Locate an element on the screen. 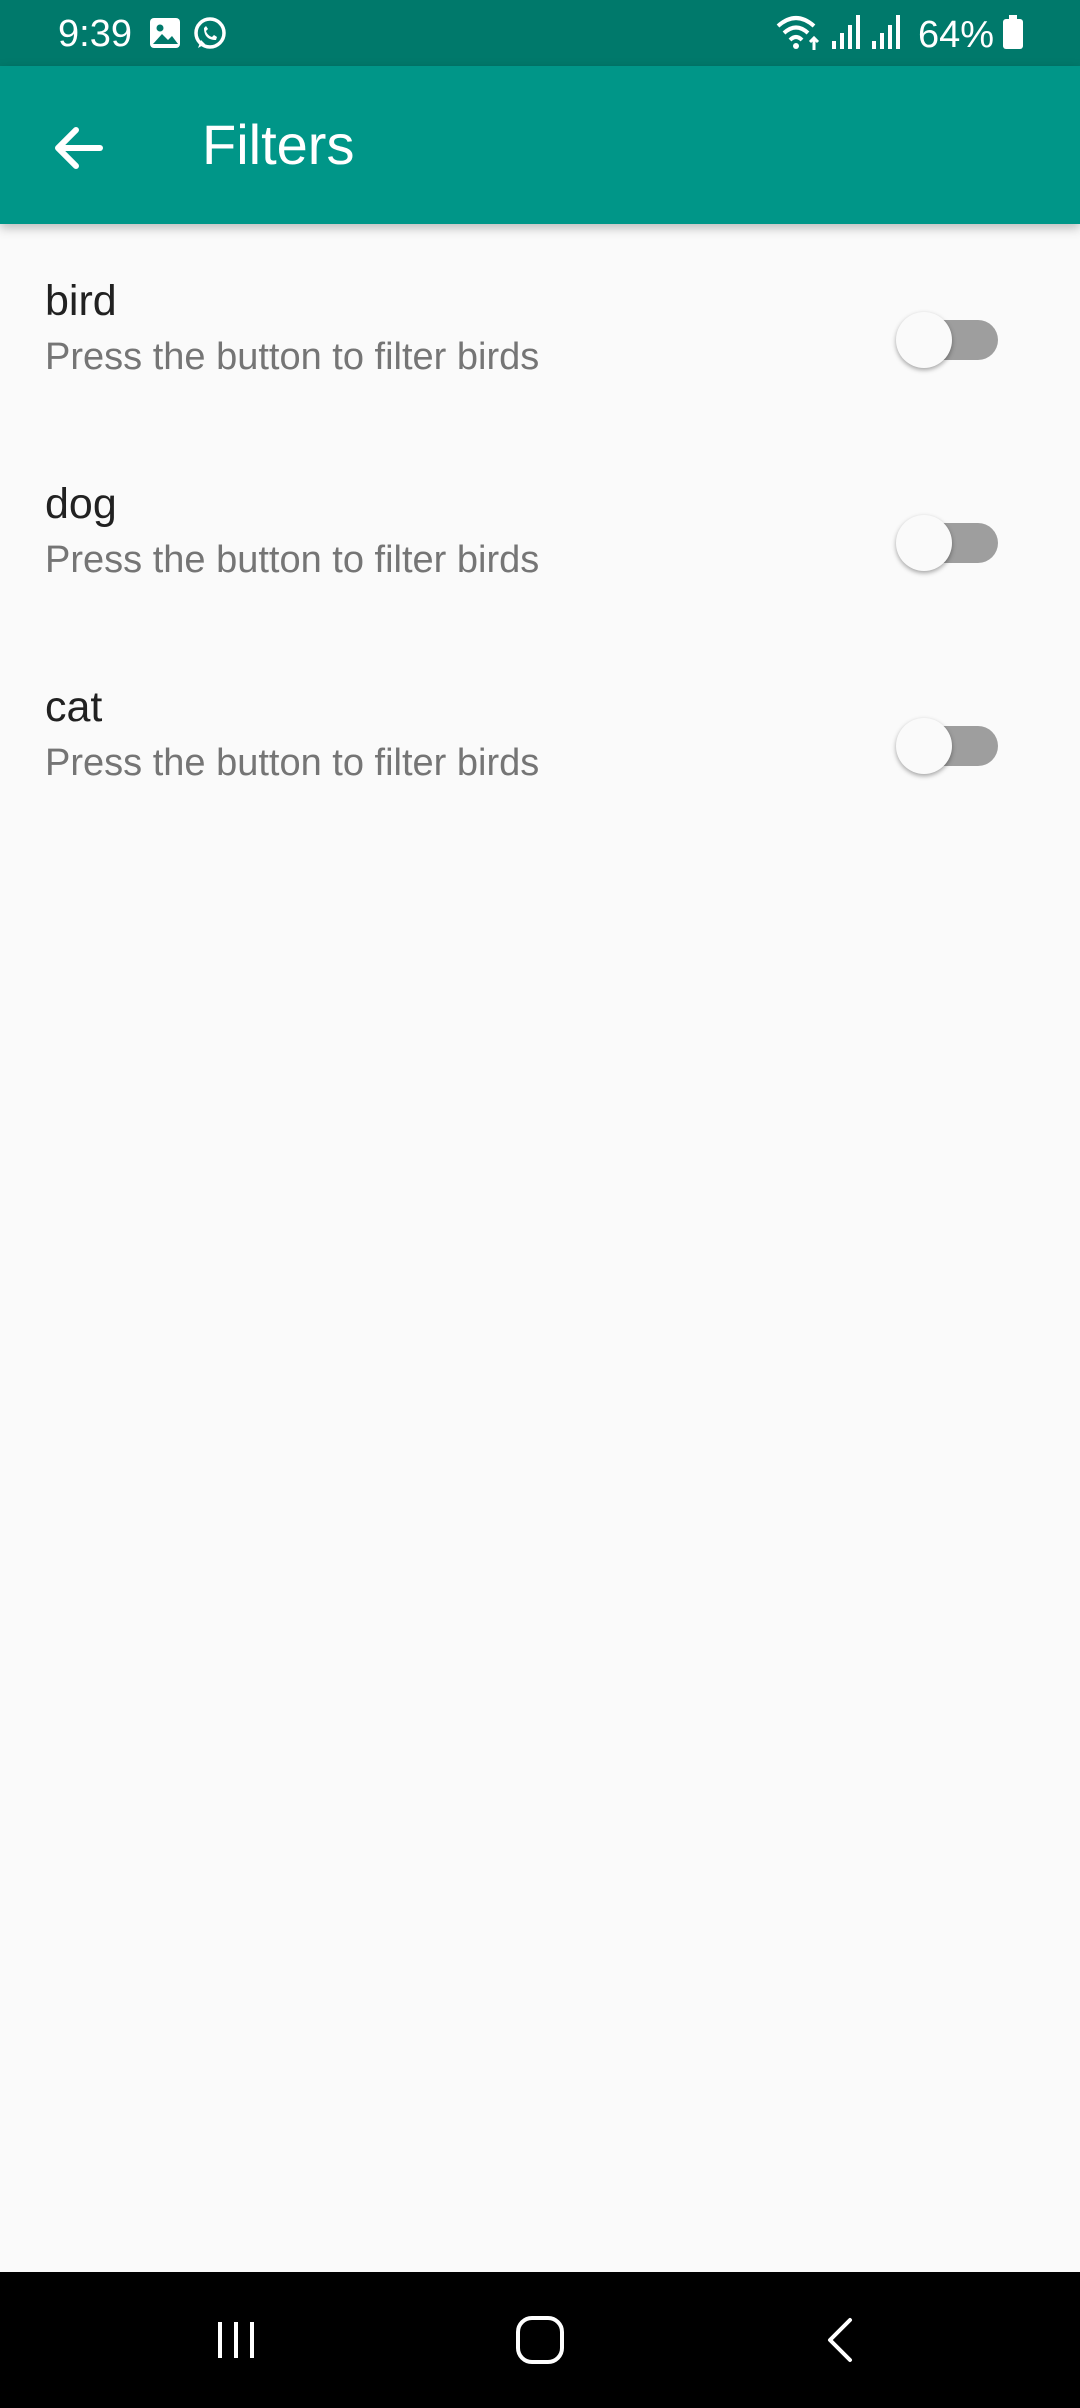 The image size is (1080, 2408). filter-item-cat: cat Press the button to filter birds is located at coordinates (540, 731).